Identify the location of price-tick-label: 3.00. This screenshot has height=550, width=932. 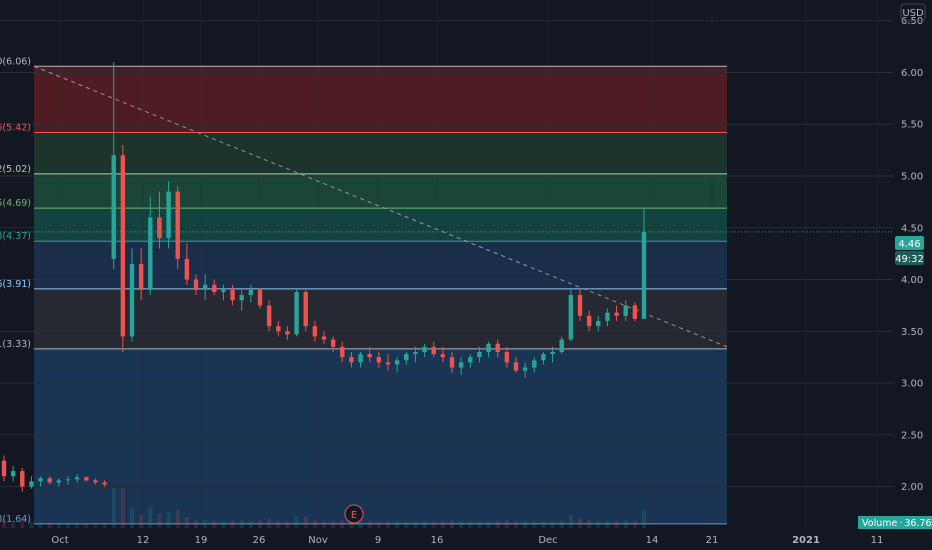
(912, 384).